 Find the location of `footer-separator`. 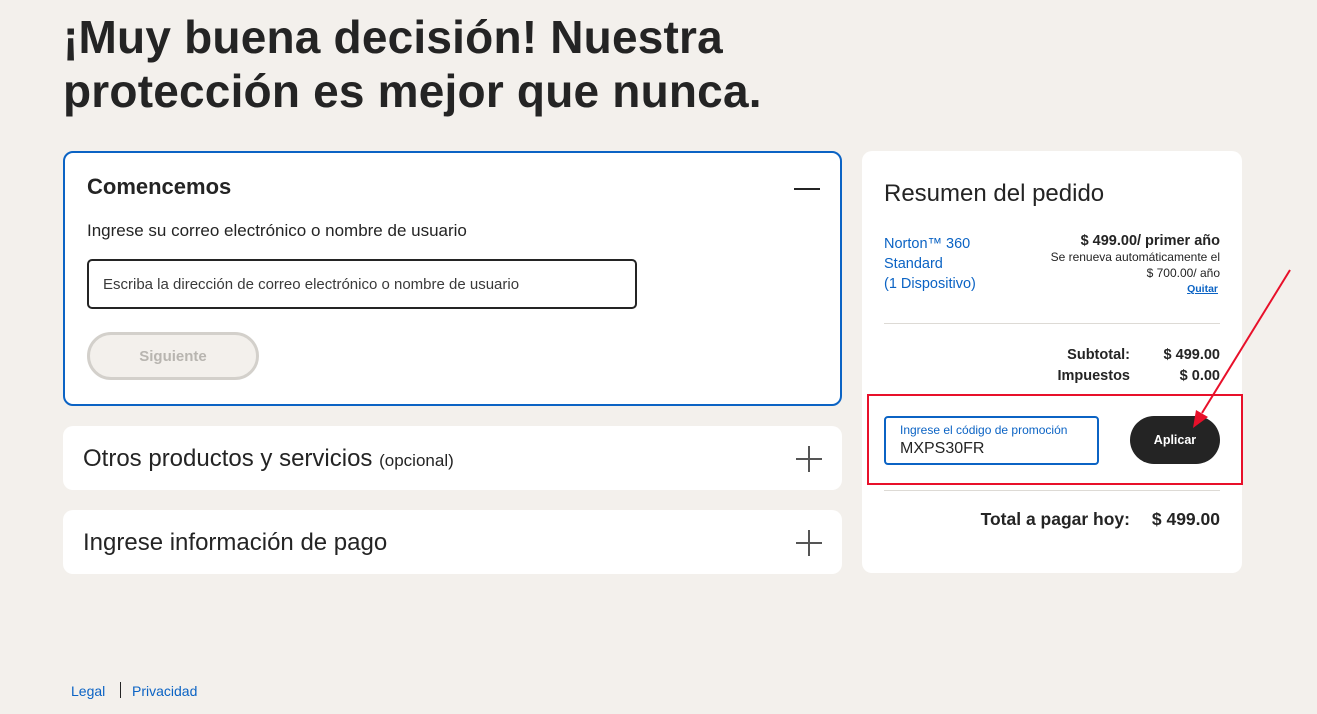

footer-separator is located at coordinates (120, 690).